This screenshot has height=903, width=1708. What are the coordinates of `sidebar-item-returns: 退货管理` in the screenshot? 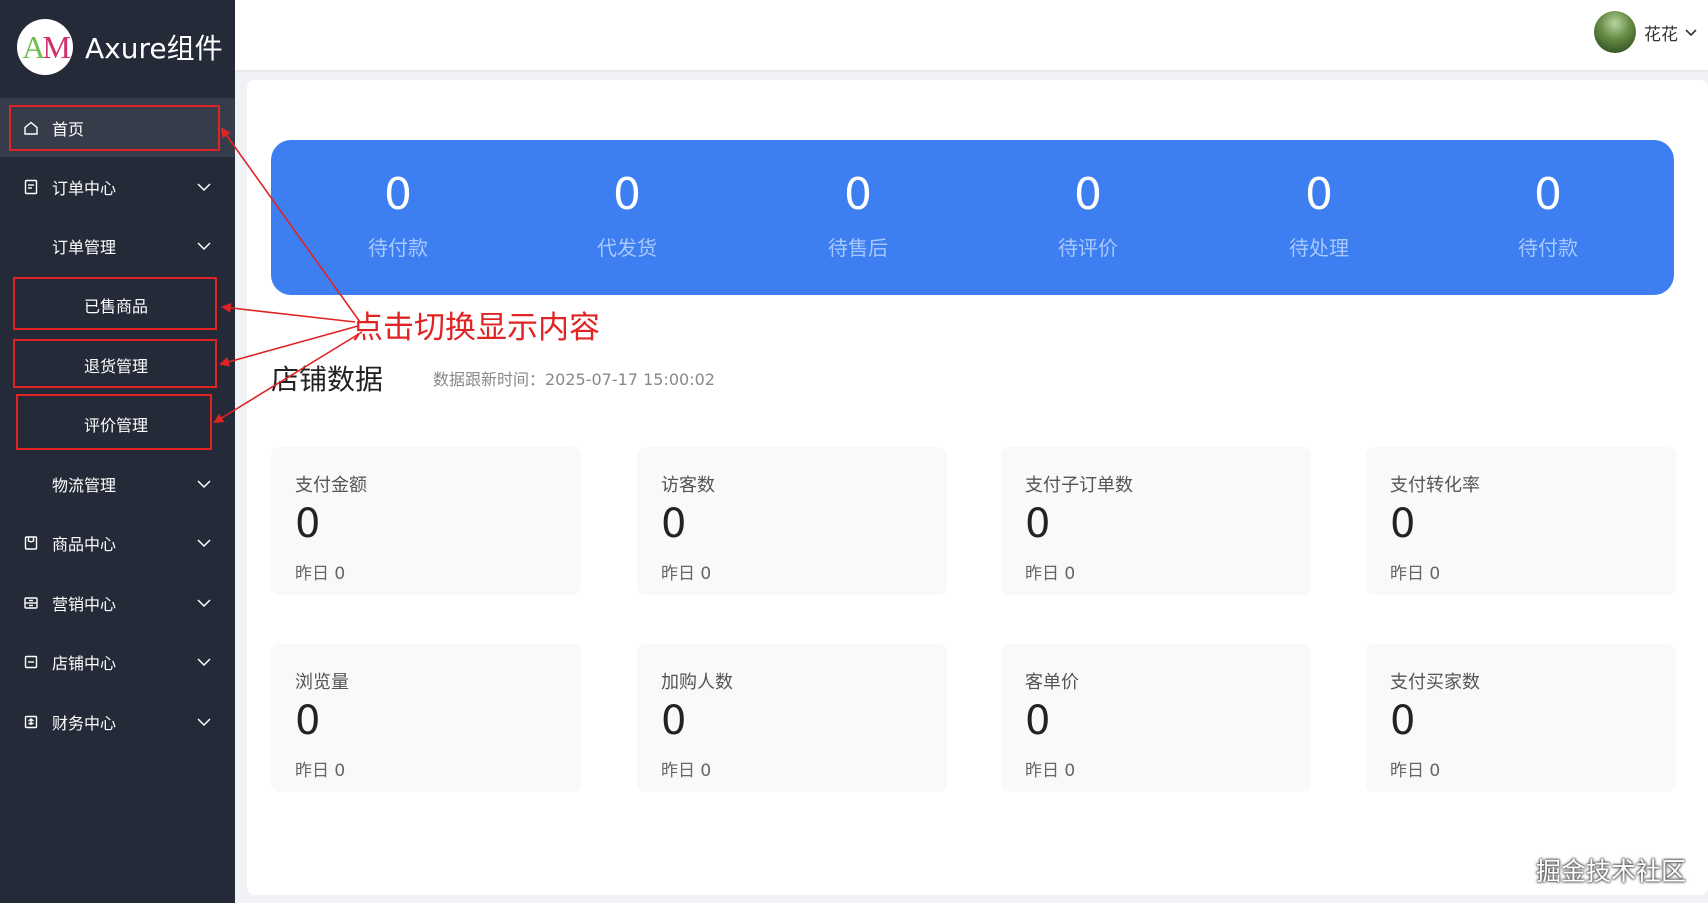 It's located at (117, 364).